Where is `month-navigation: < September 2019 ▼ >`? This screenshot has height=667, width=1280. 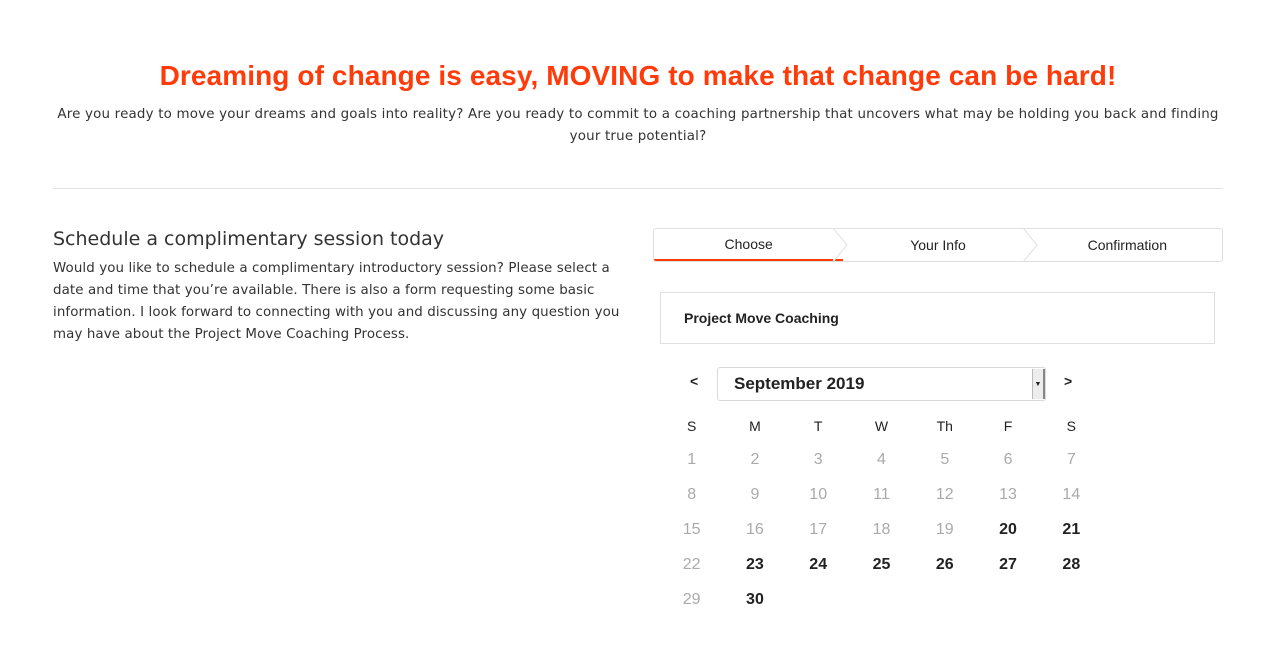 month-navigation: < September 2019 ▼ > is located at coordinates (880, 384).